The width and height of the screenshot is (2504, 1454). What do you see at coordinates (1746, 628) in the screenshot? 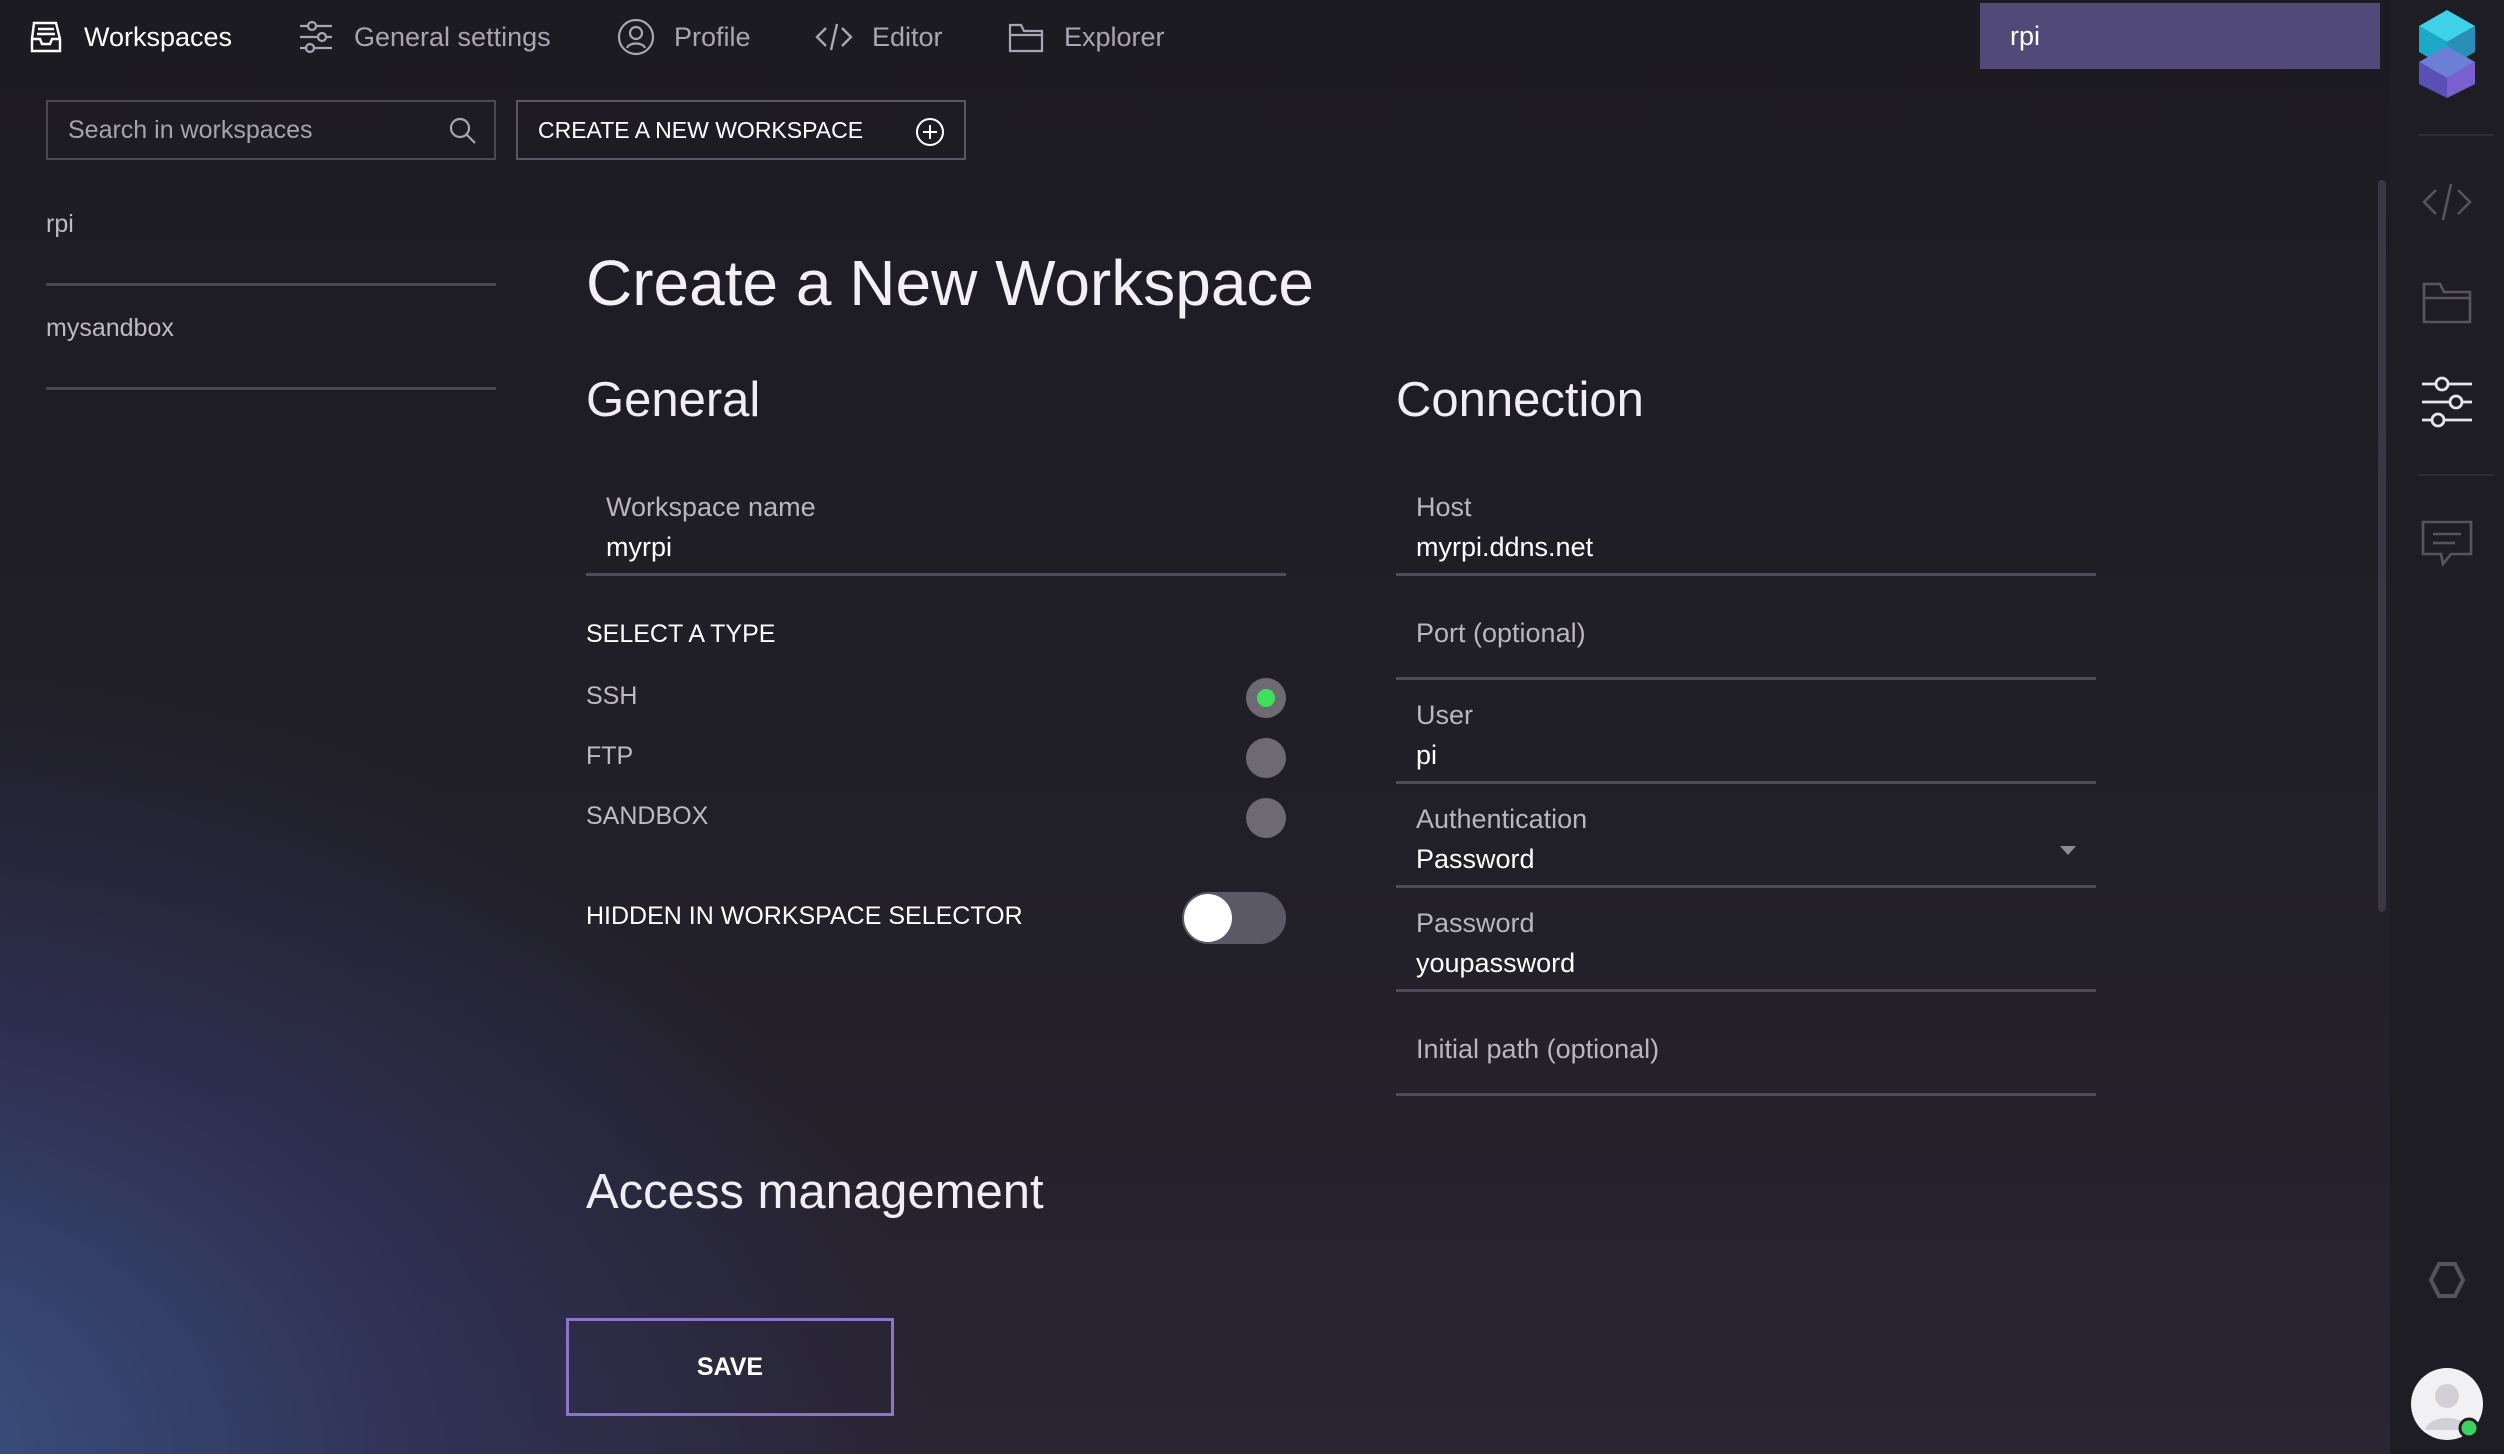
I see `port-field: Port (optional)` at bounding box center [1746, 628].